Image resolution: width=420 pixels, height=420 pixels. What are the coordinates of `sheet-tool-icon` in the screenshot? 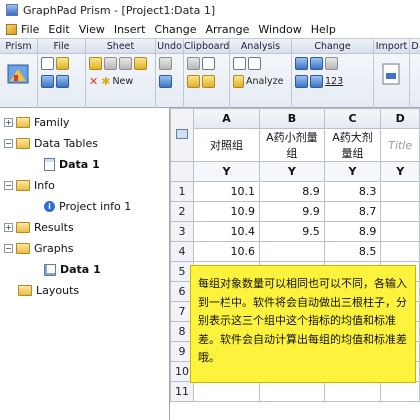 It's located at (110, 63).